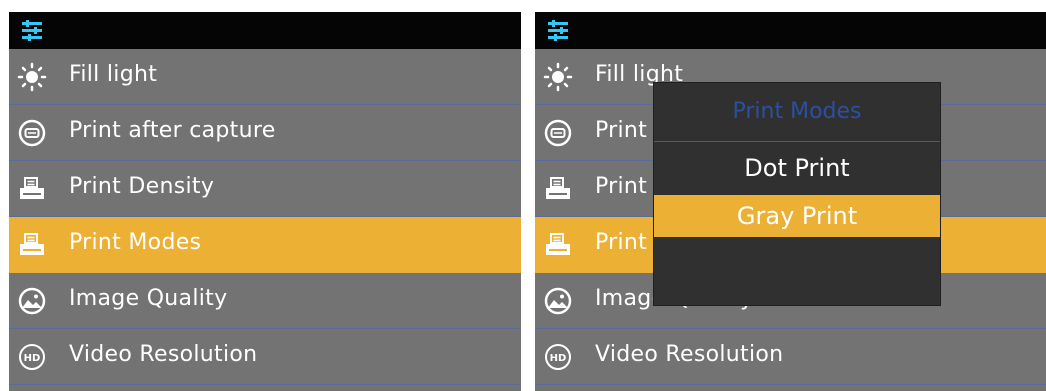 The height and width of the screenshot is (391, 1046). I want to click on menu-item-label: Print Modes, so click(135, 242).